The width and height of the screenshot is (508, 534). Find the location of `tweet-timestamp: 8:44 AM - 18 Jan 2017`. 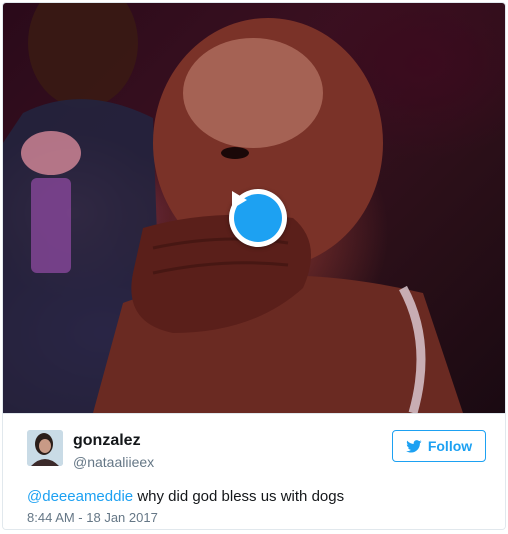

tweet-timestamp: 8:44 AM - 18 Jan 2017 is located at coordinates (92, 517).